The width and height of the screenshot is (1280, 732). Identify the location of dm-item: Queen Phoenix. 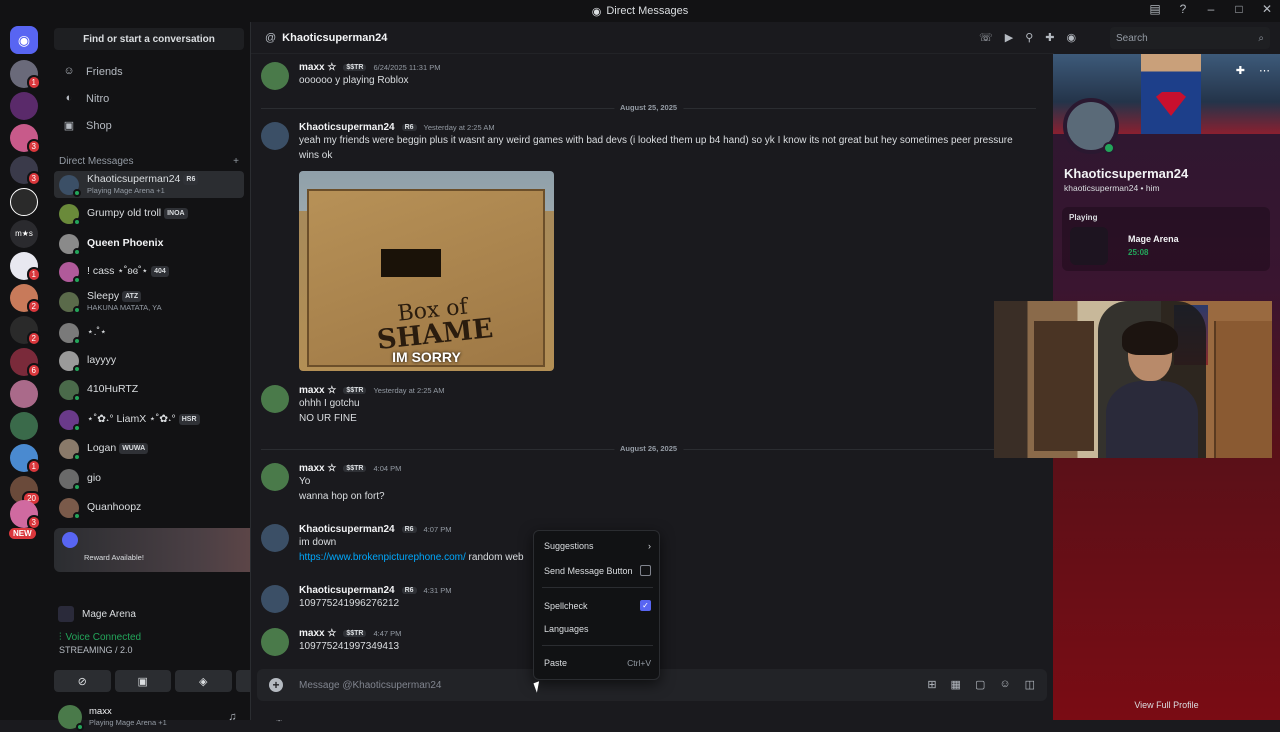
(149, 243).